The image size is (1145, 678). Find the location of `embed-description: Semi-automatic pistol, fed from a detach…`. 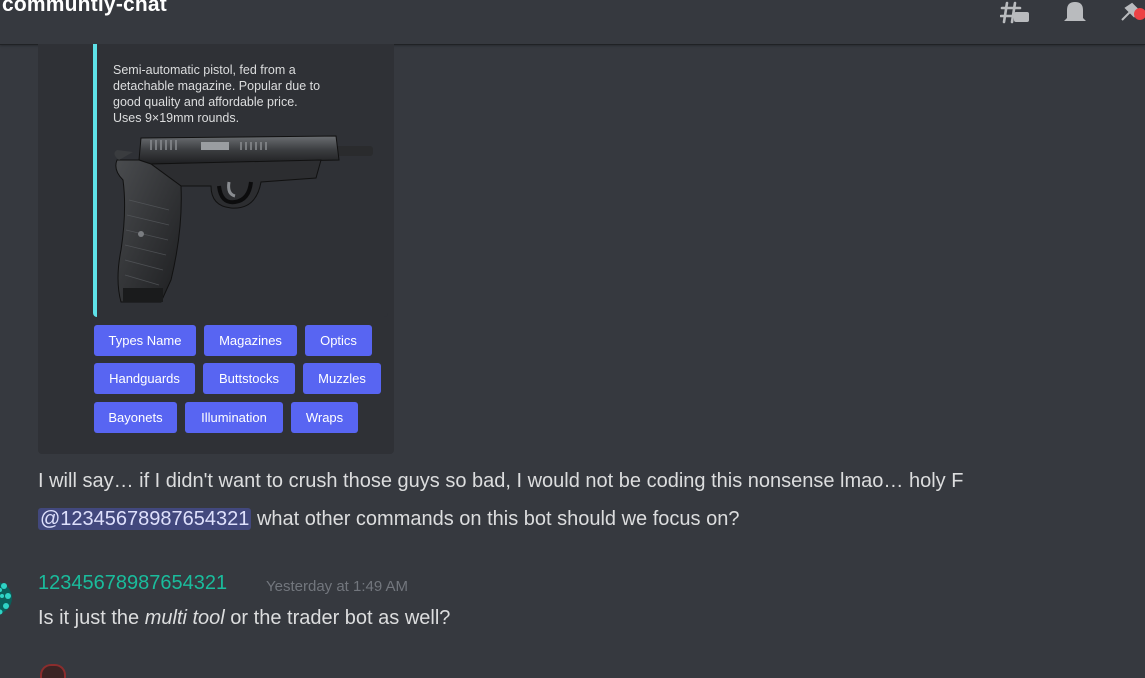

embed-description: Semi-automatic pistol, fed from a detach… is located at coordinates (217, 94).